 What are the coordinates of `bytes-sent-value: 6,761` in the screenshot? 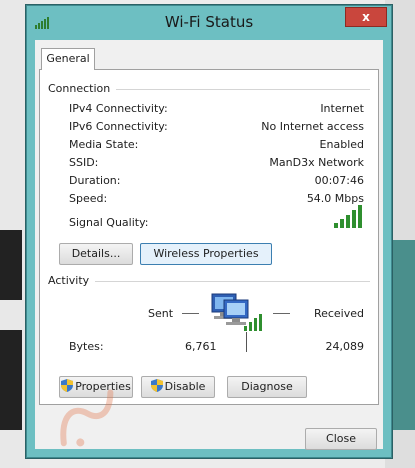 It's located at (201, 346).